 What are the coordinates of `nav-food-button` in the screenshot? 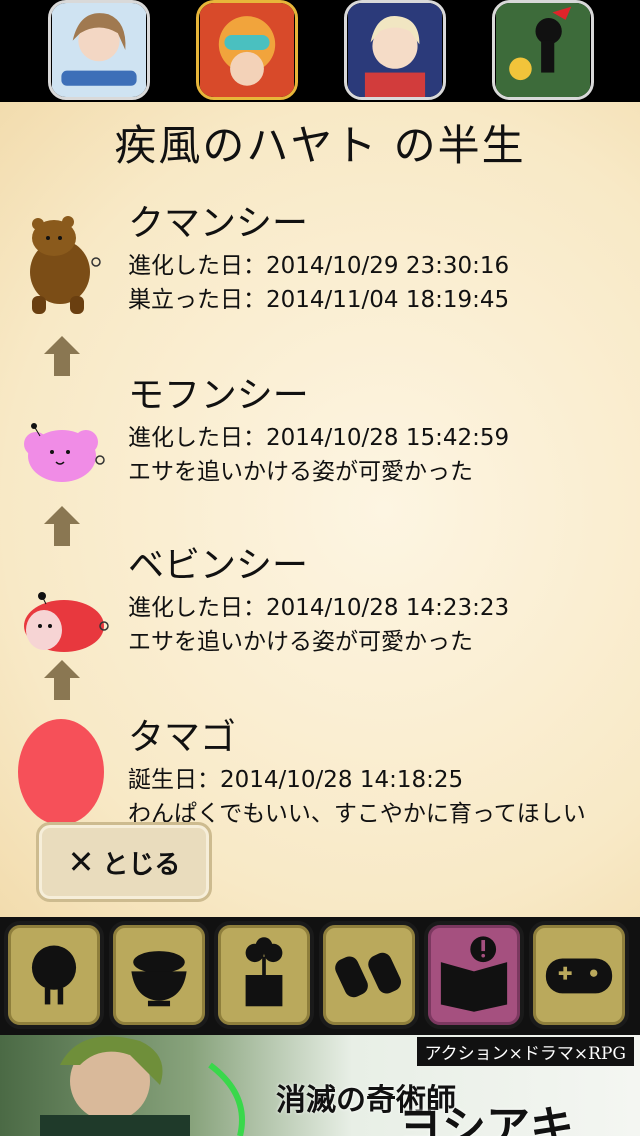 It's located at (159, 975).